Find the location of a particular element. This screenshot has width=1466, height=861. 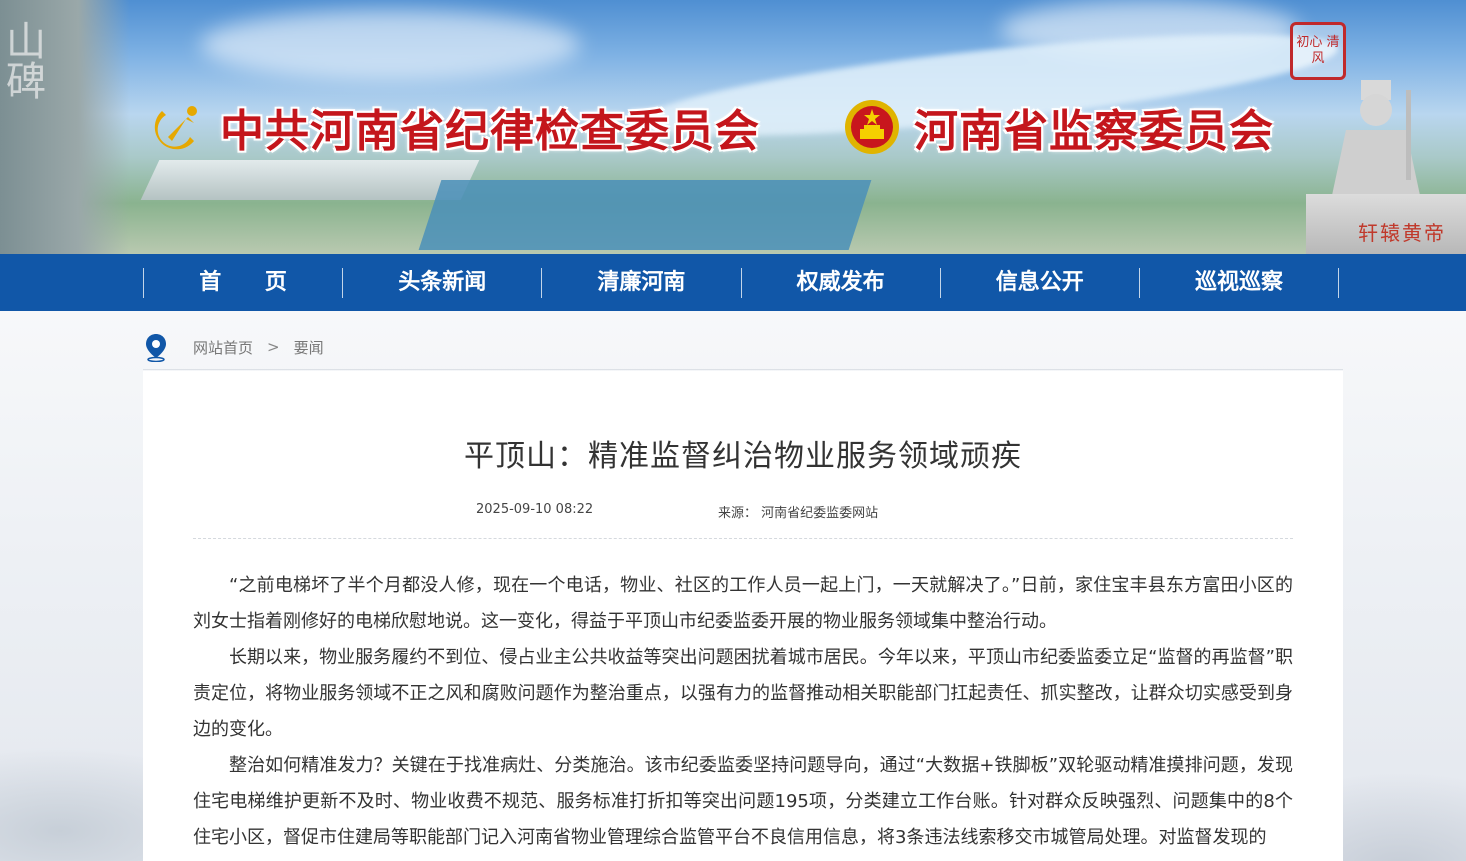

article-source: 来源： 河南省纪委监委网站 is located at coordinates (798, 513).